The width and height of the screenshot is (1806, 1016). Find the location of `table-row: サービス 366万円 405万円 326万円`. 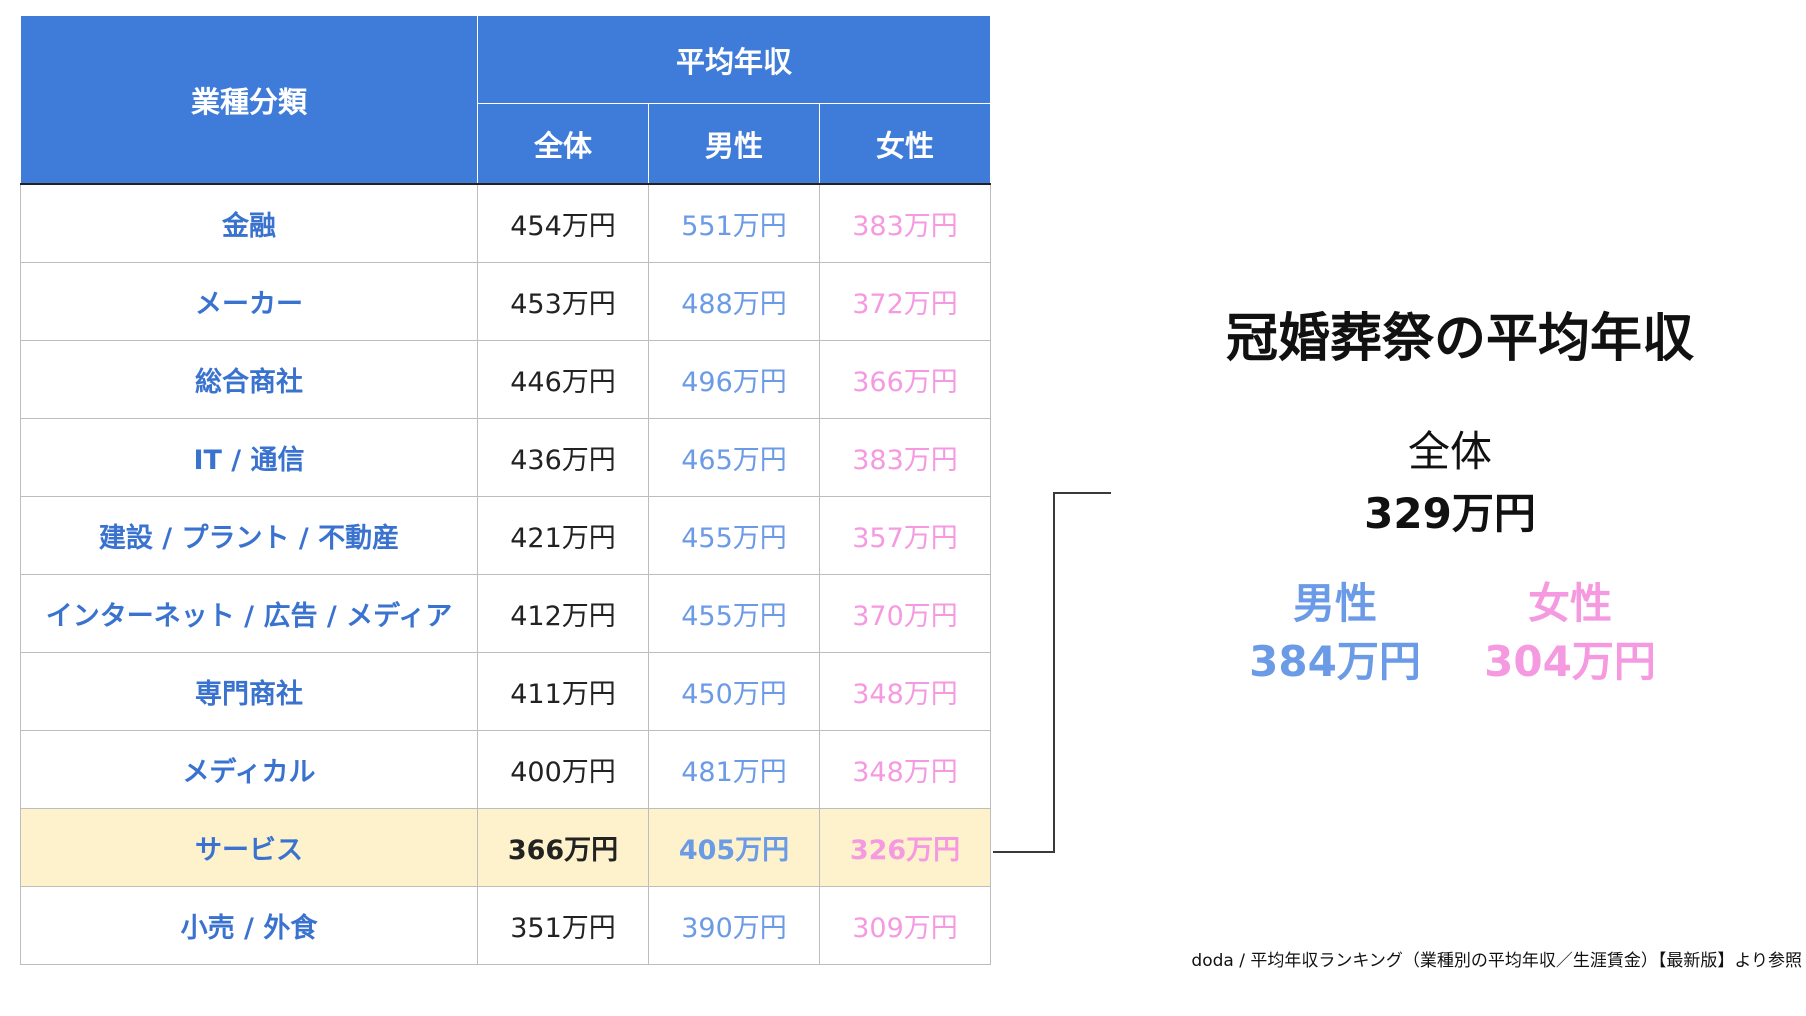

table-row: サービス 366万円 405万円 326万円 is located at coordinates (505, 847).